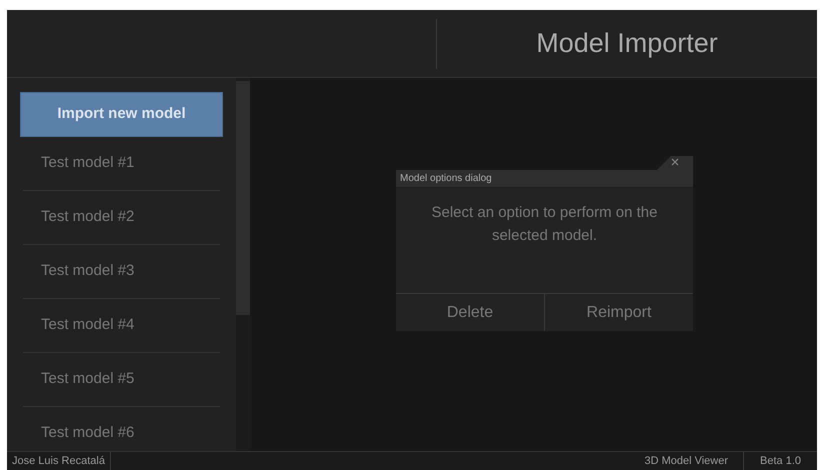 This screenshot has width=824, height=470. I want to click on app-name-label: 3D Model Viewer, so click(686, 461).